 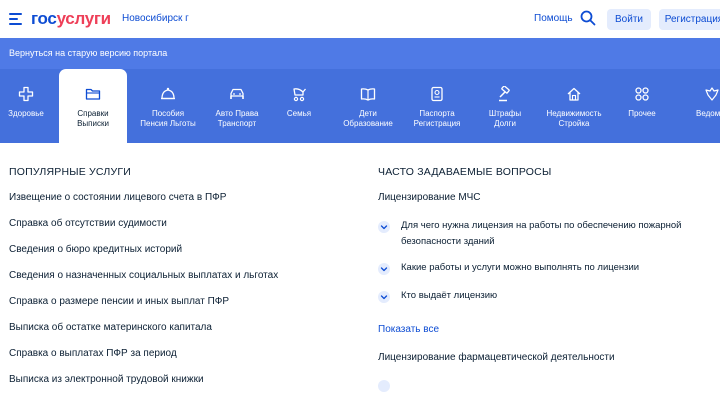 What do you see at coordinates (26, 94) in the screenshot?
I see `health-cross-icon` at bounding box center [26, 94].